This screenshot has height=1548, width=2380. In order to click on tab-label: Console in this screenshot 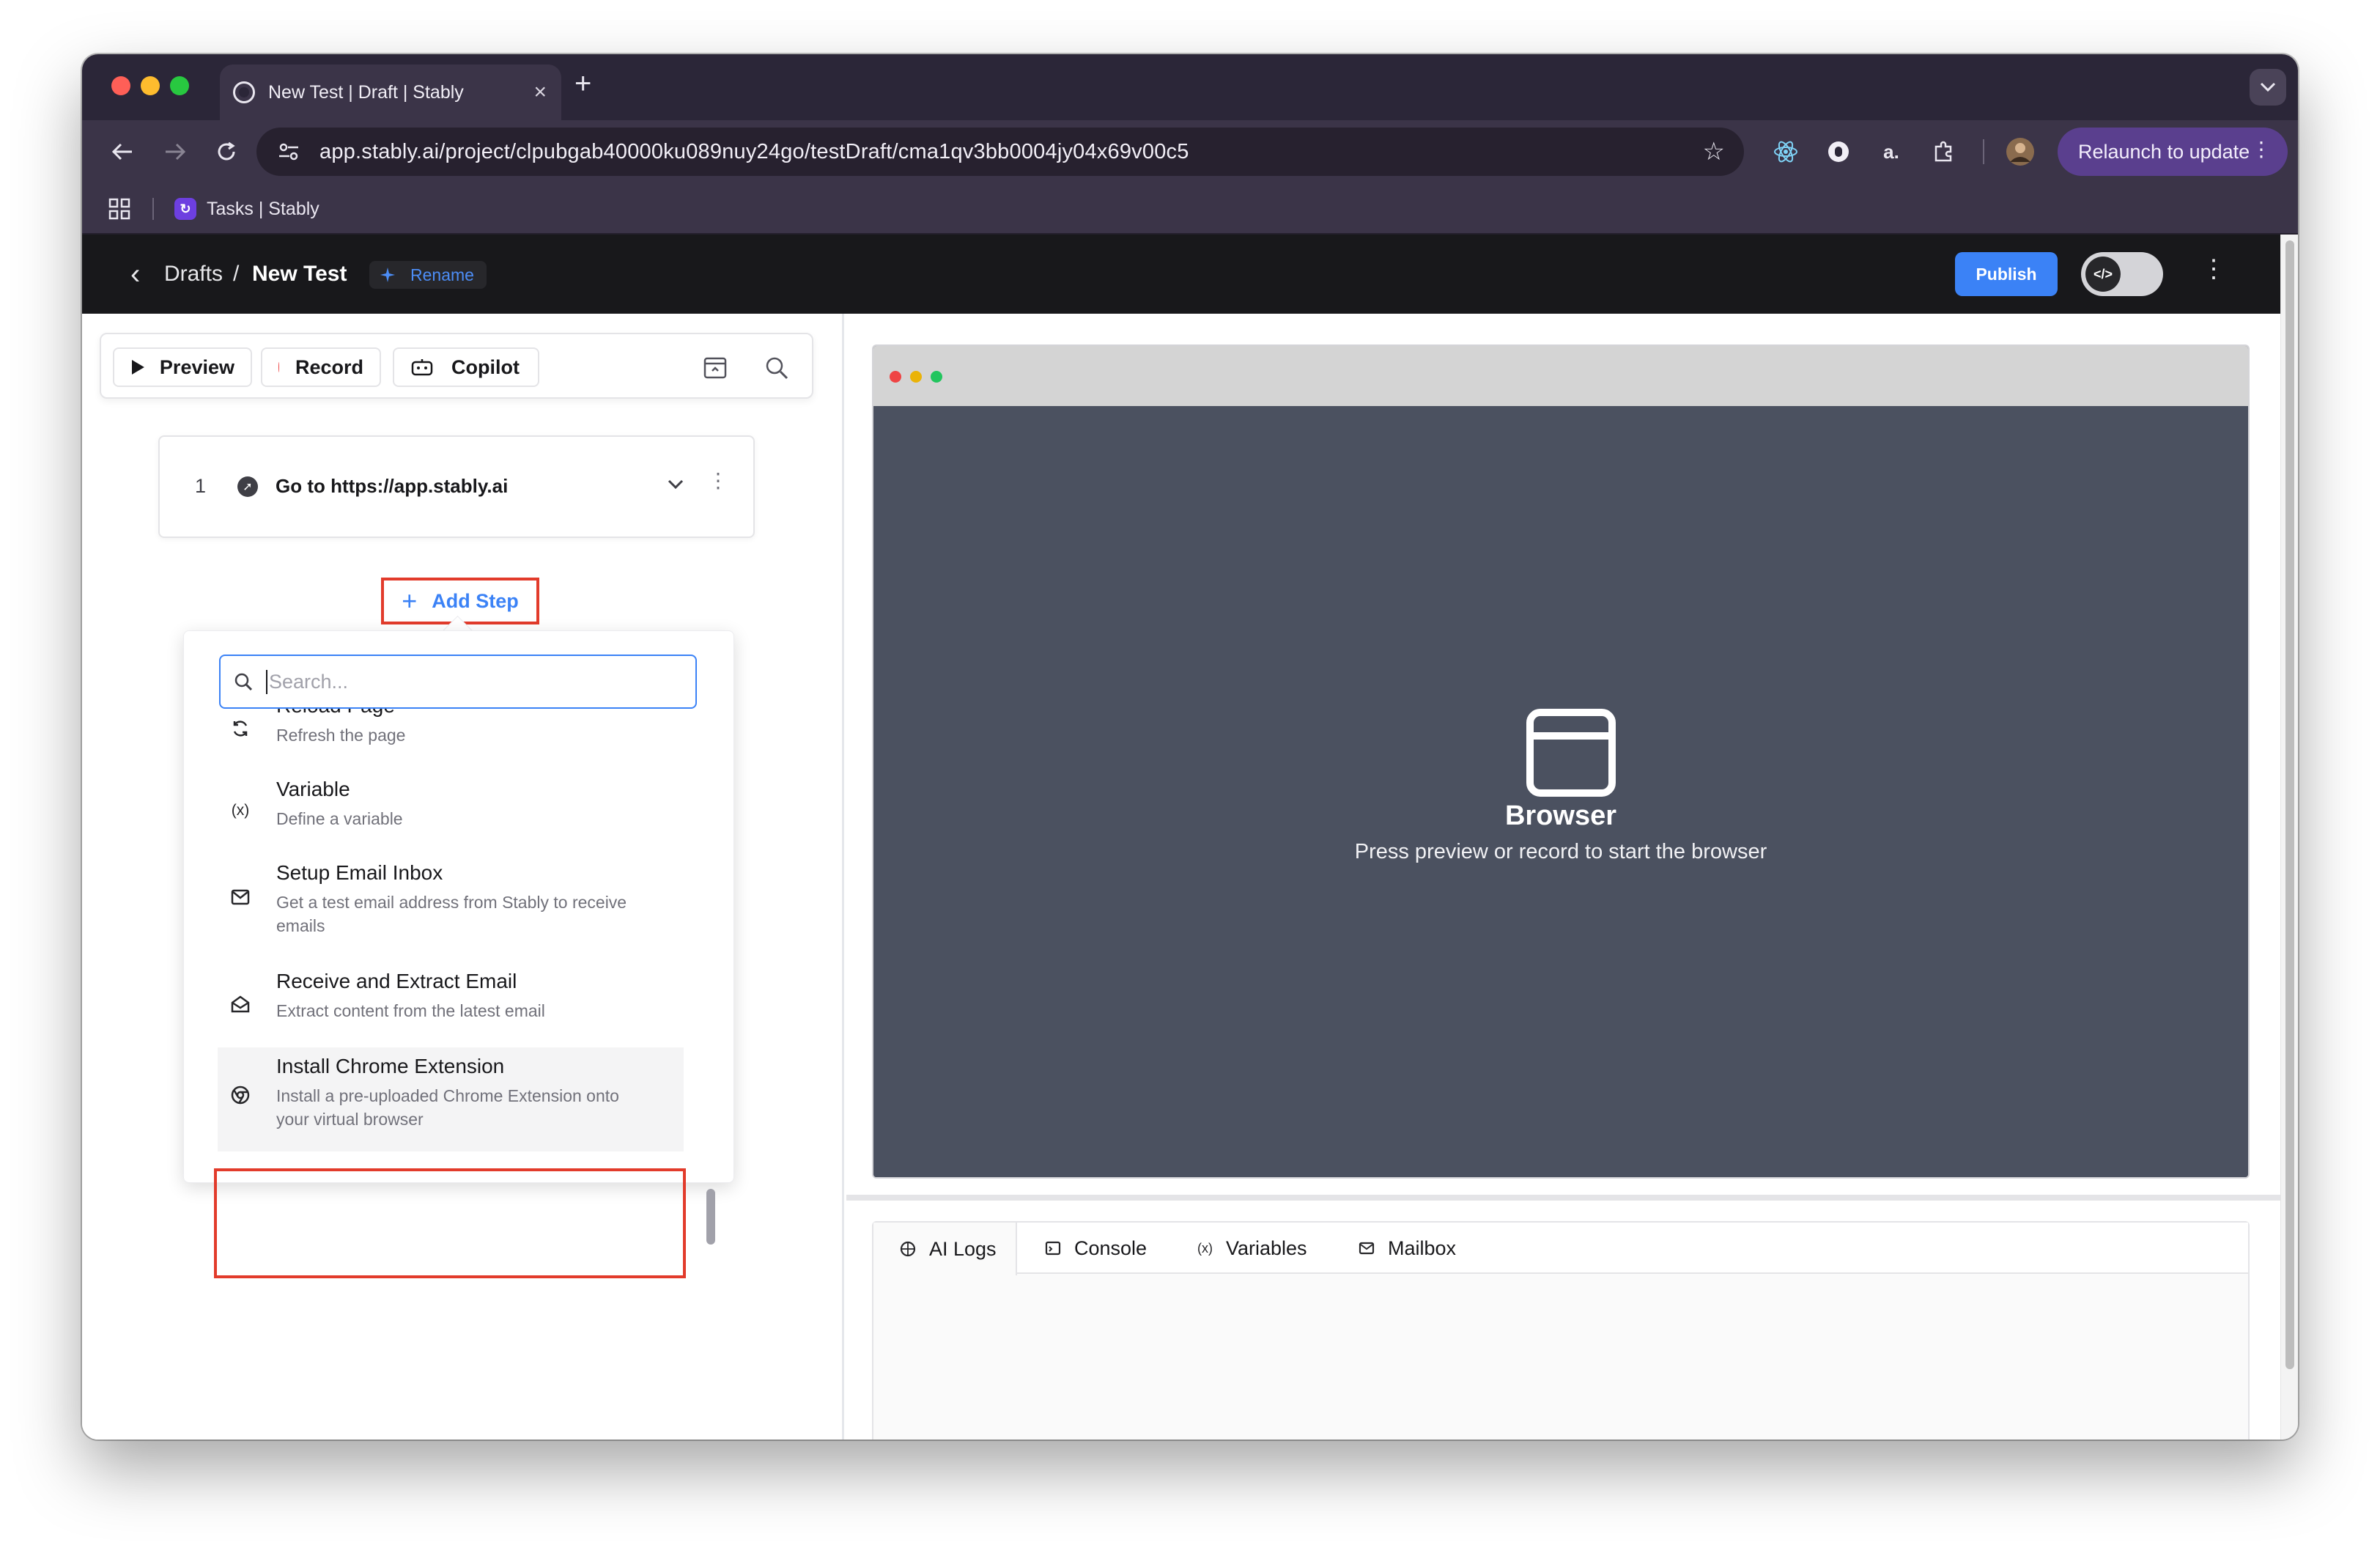, I will do `click(1111, 1247)`.